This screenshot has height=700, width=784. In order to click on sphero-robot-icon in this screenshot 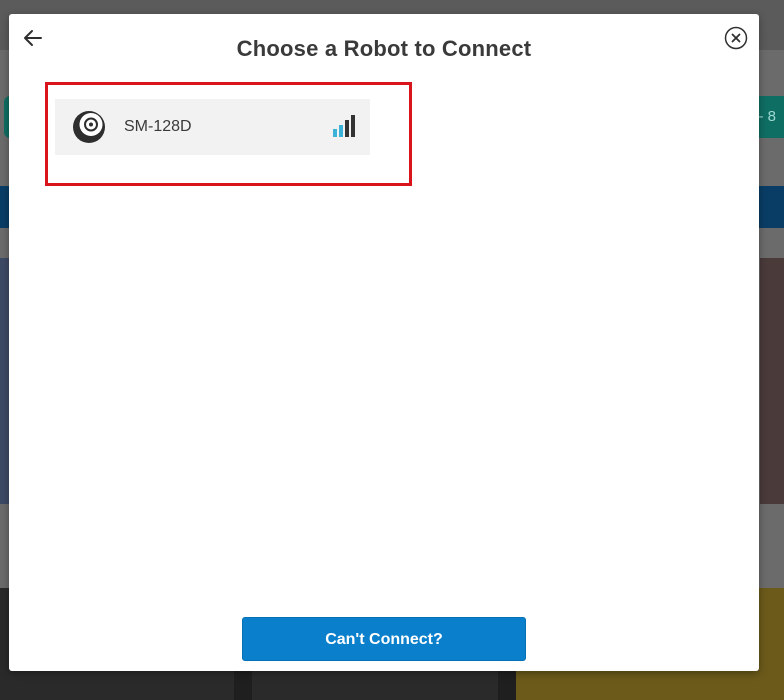, I will do `click(89, 127)`.